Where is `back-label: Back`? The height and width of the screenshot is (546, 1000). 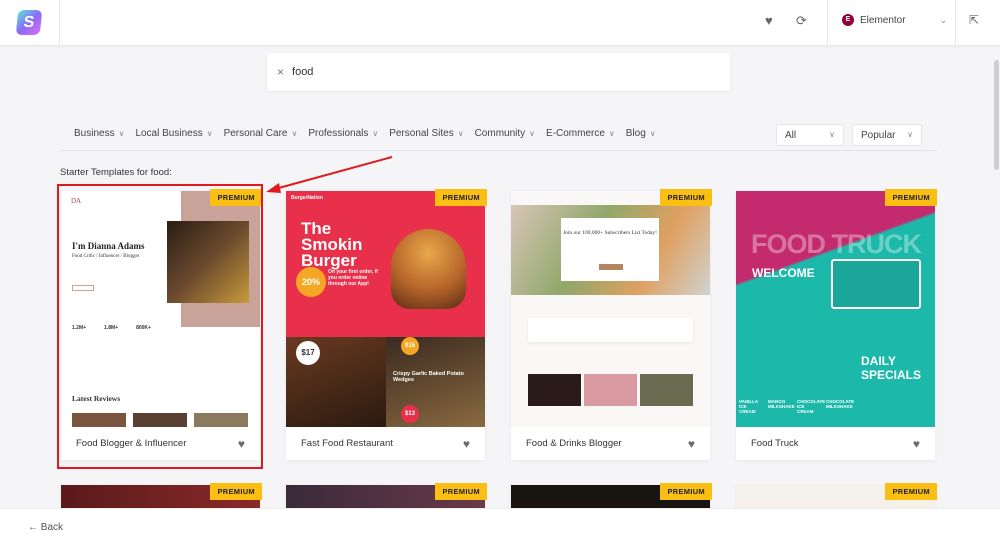
back-label: Back is located at coordinates (52, 527).